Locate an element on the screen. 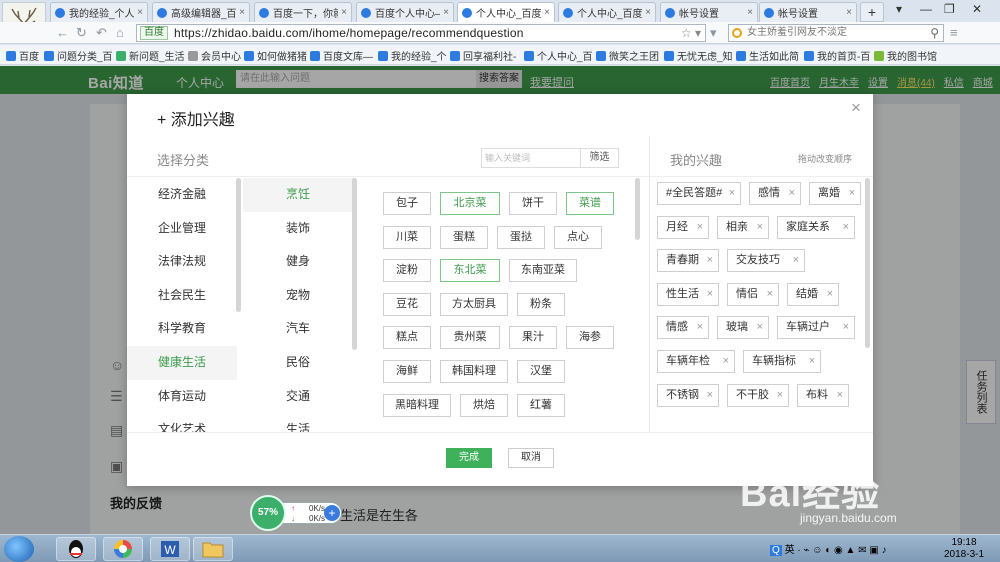 This screenshot has width=1000, height=562. done-button: 完成 is located at coordinates (469, 458).